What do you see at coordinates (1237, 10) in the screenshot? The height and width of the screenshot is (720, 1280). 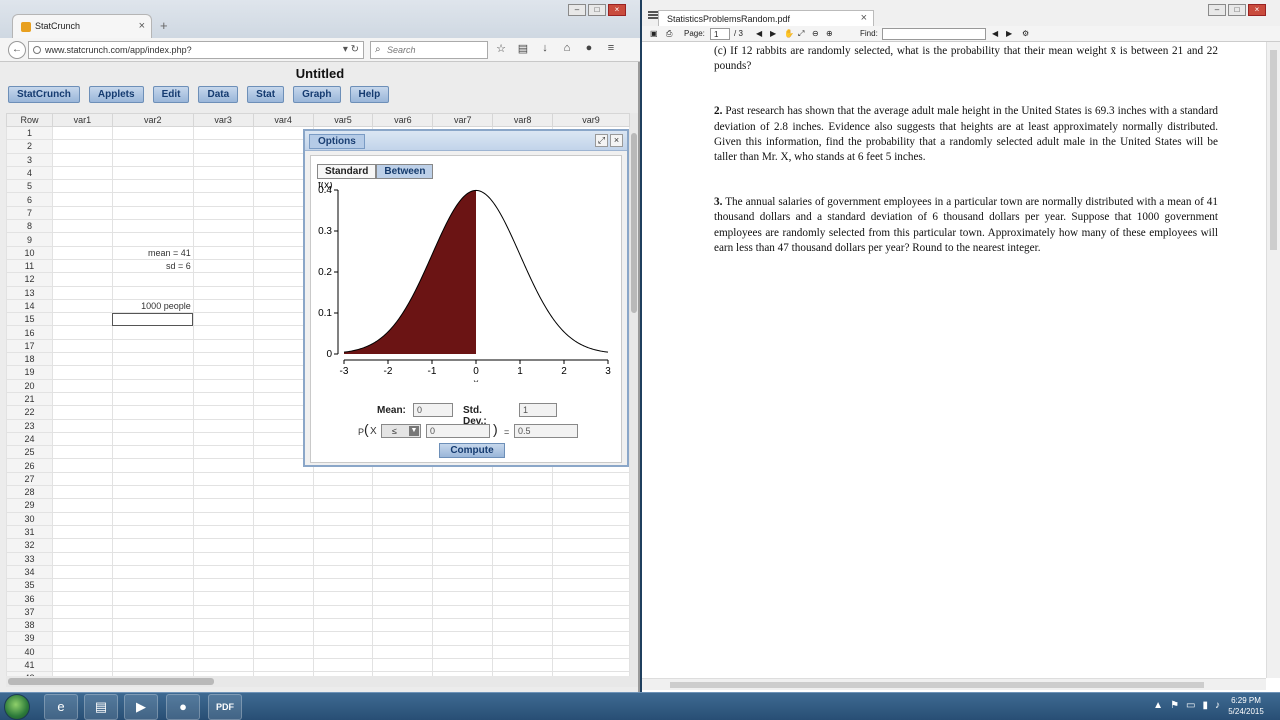 I see `maximize-icon: □` at bounding box center [1237, 10].